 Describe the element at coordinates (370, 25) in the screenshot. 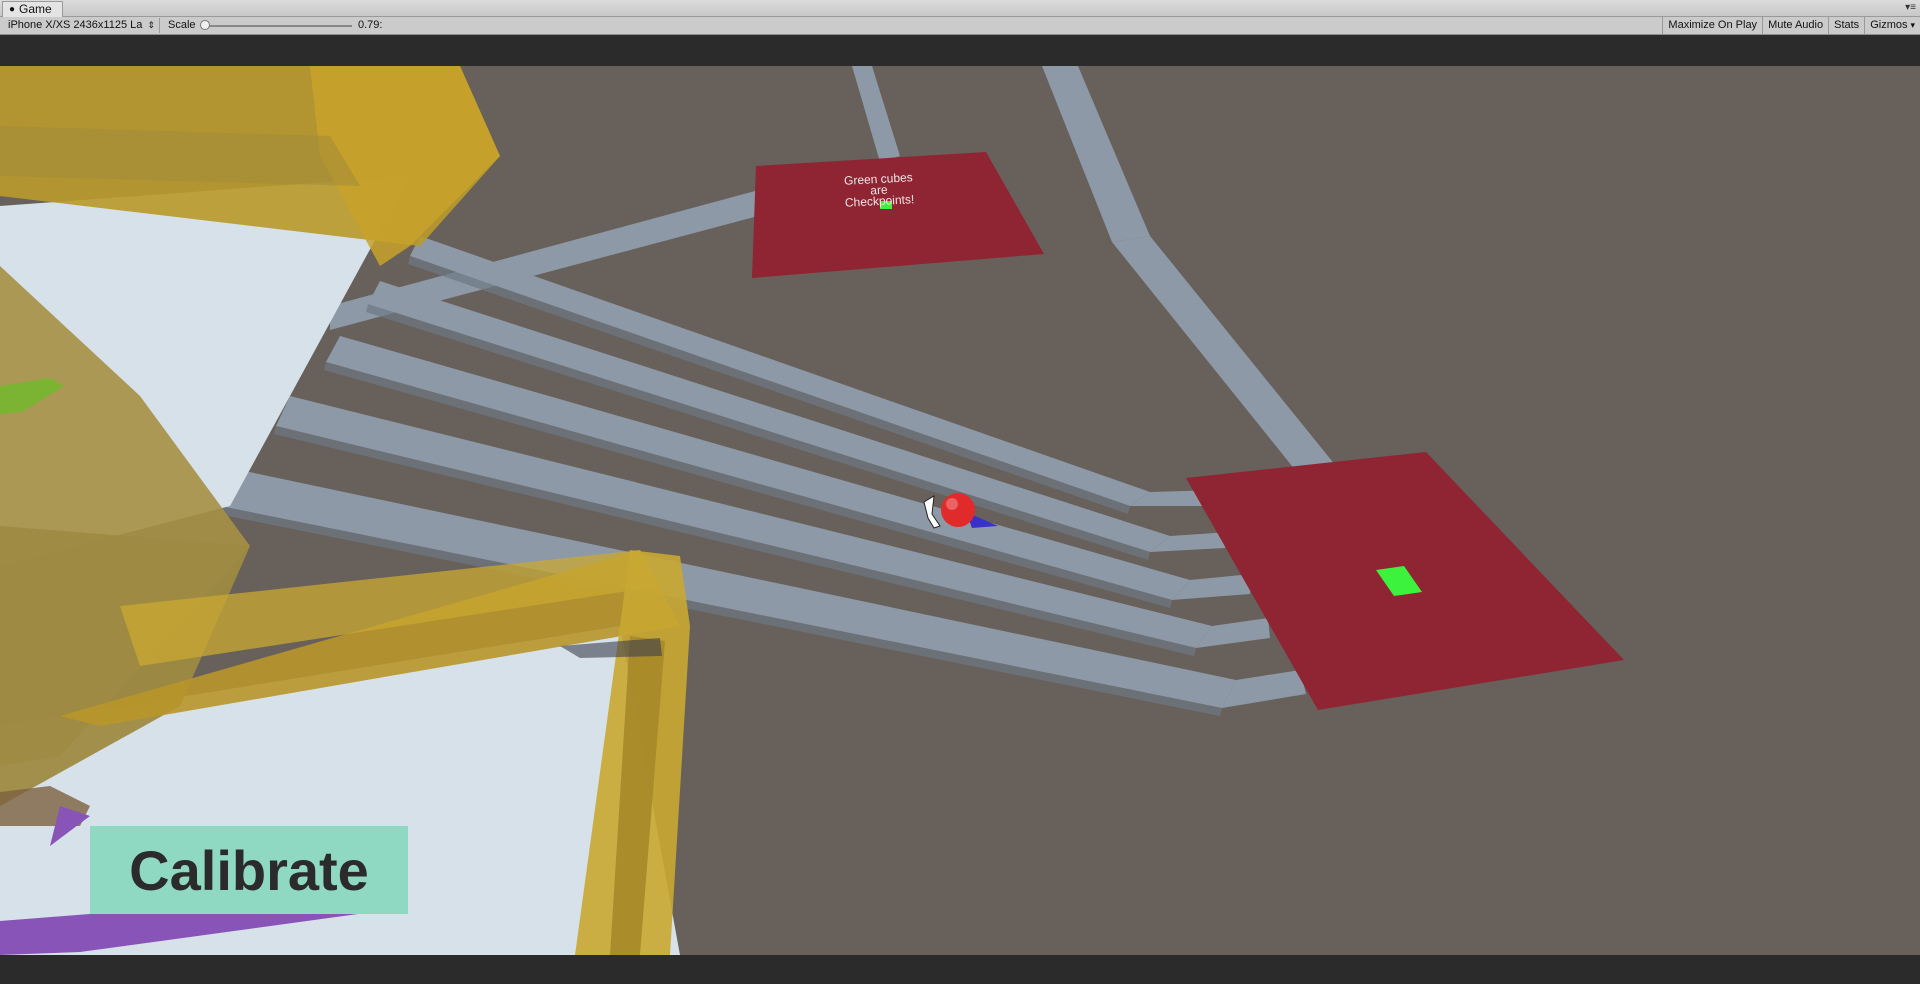

I see `scale-value: 0.79:` at that location.